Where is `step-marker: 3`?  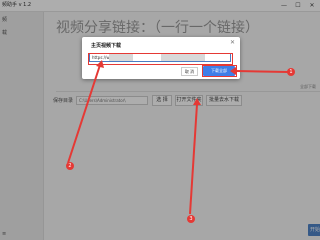
step-marker: 3 is located at coordinates (191, 219).